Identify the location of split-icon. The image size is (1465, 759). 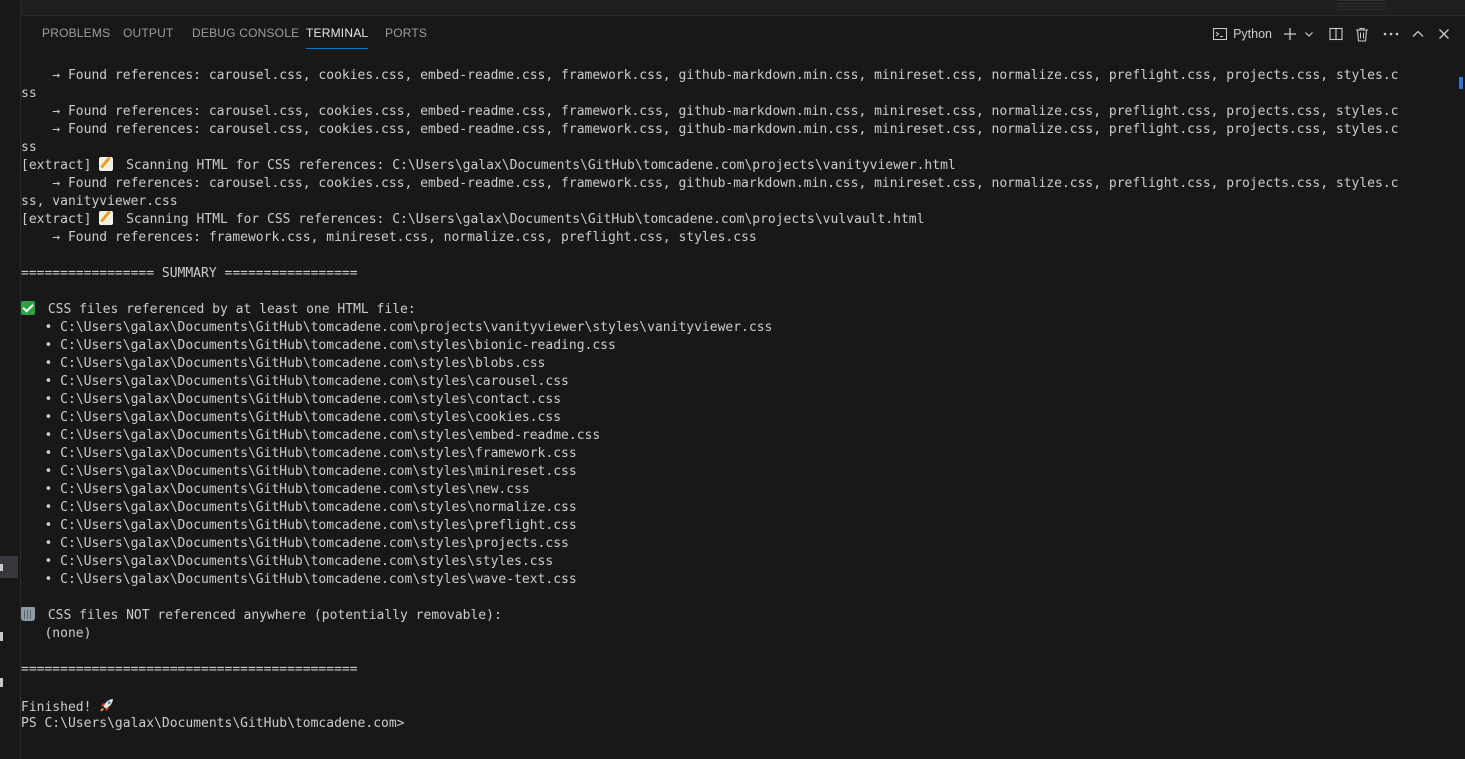
(1336, 34).